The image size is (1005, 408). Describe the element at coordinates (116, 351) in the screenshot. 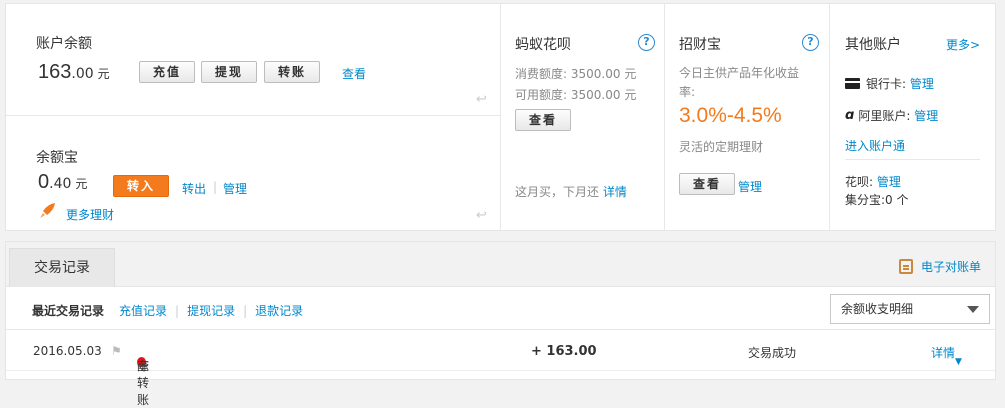

I see `flag-icon: ⚑` at that location.